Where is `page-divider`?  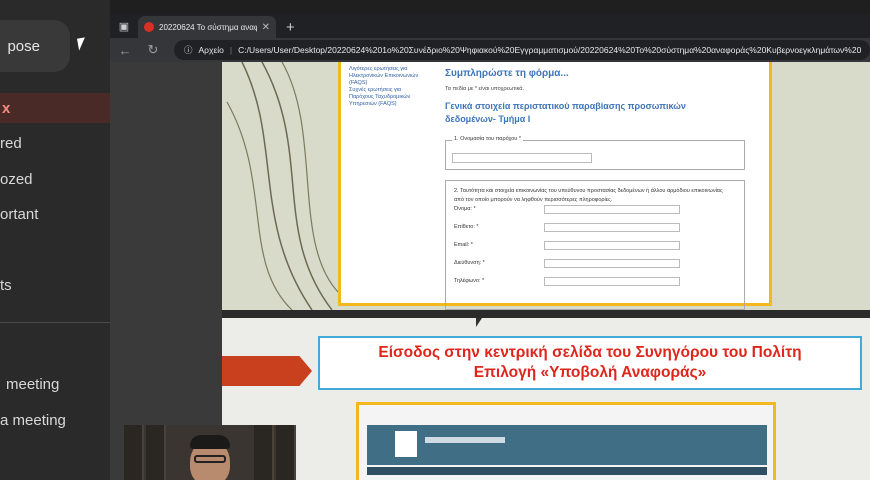 page-divider is located at coordinates (546, 314).